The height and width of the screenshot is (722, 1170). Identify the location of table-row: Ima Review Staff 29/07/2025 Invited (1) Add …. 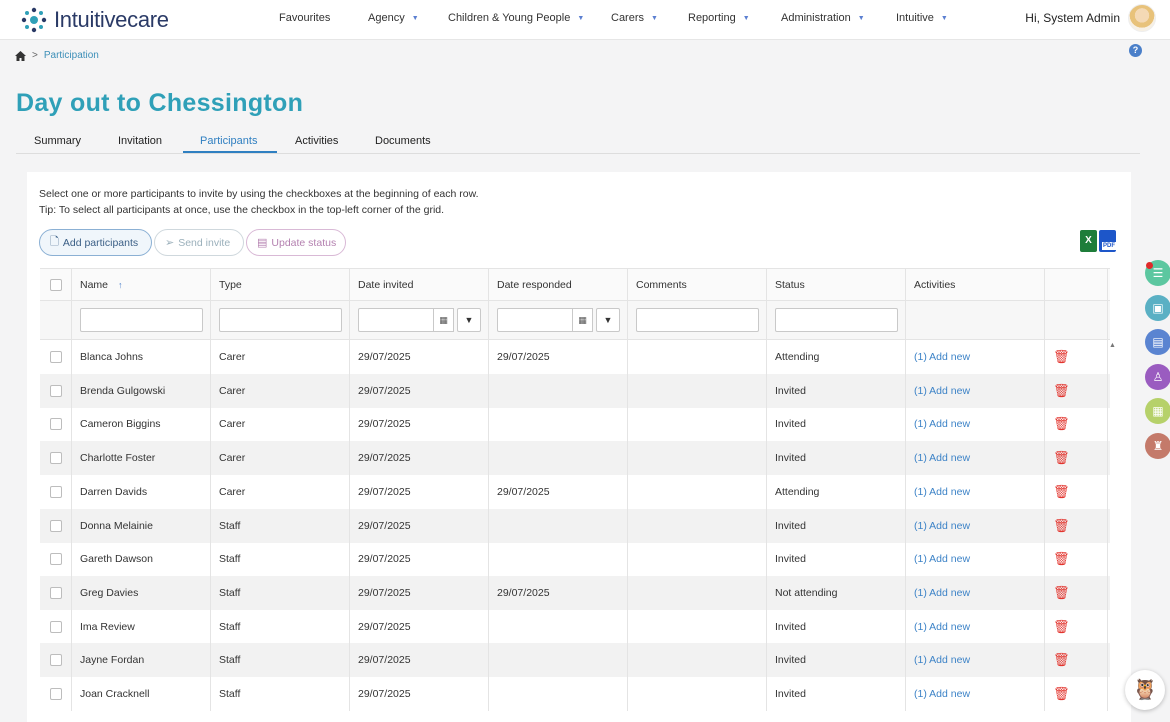
(575, 626).